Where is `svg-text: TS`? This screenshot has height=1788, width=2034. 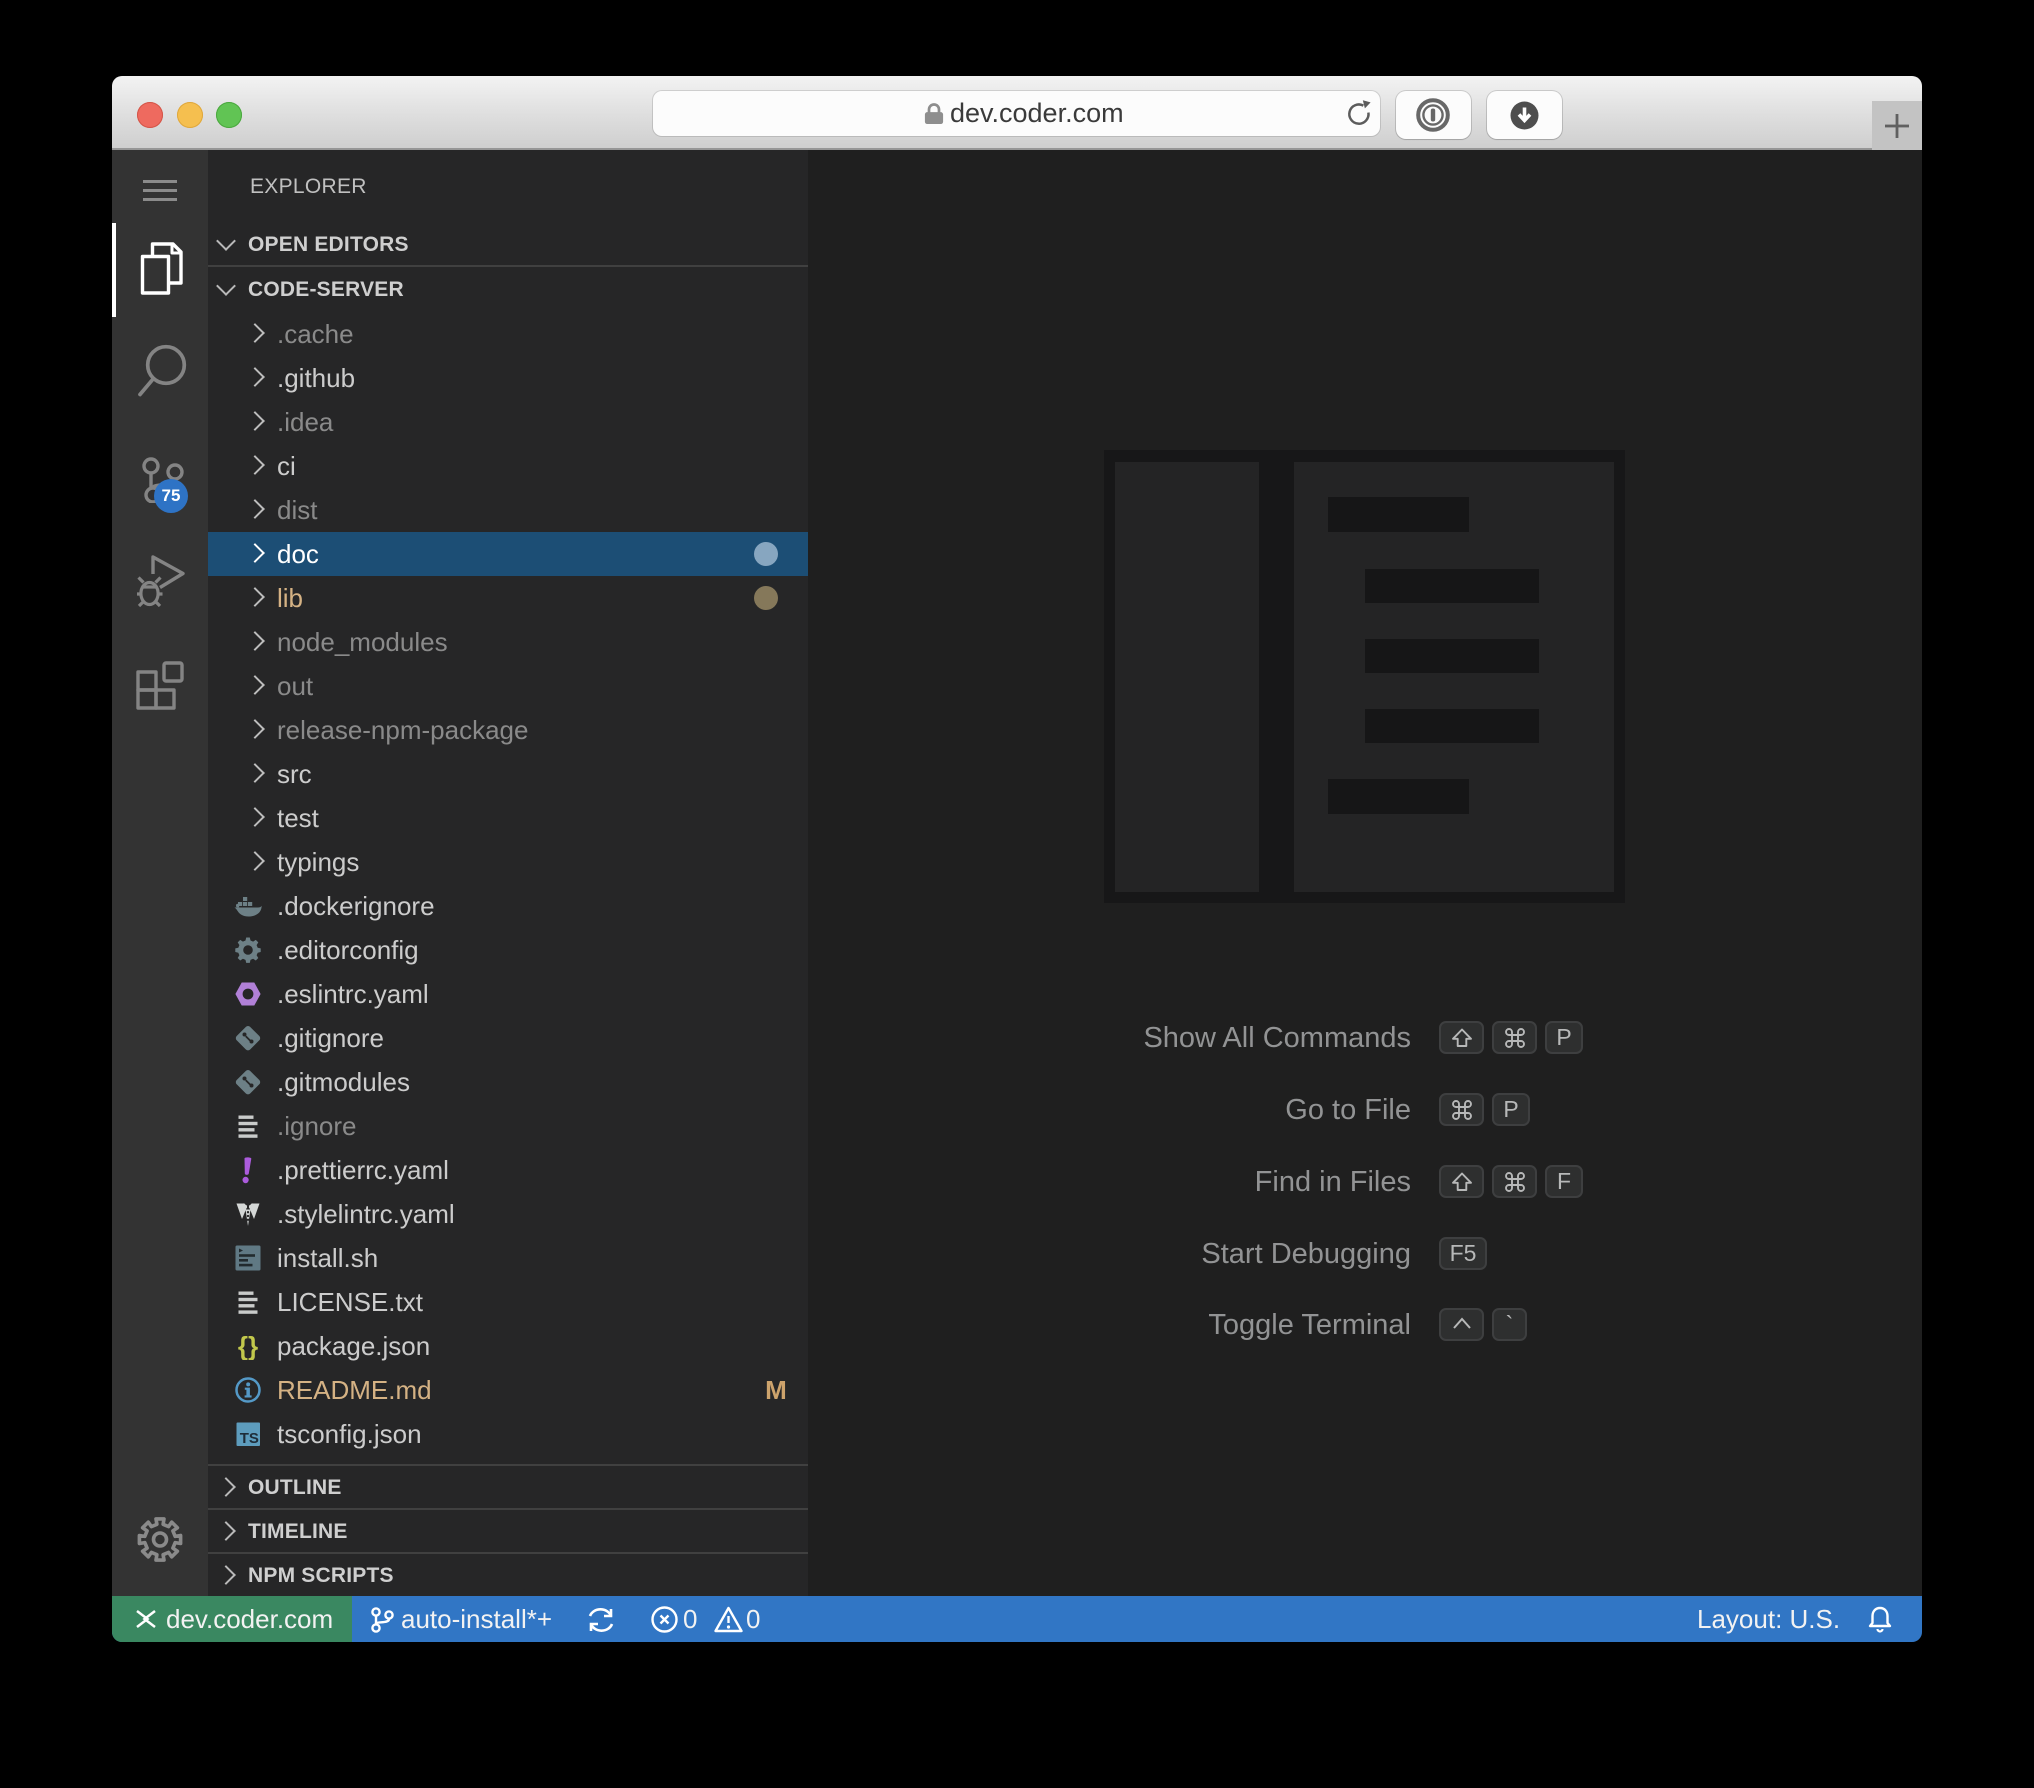 svg-text: TS is located at coordinates (249, 1438).